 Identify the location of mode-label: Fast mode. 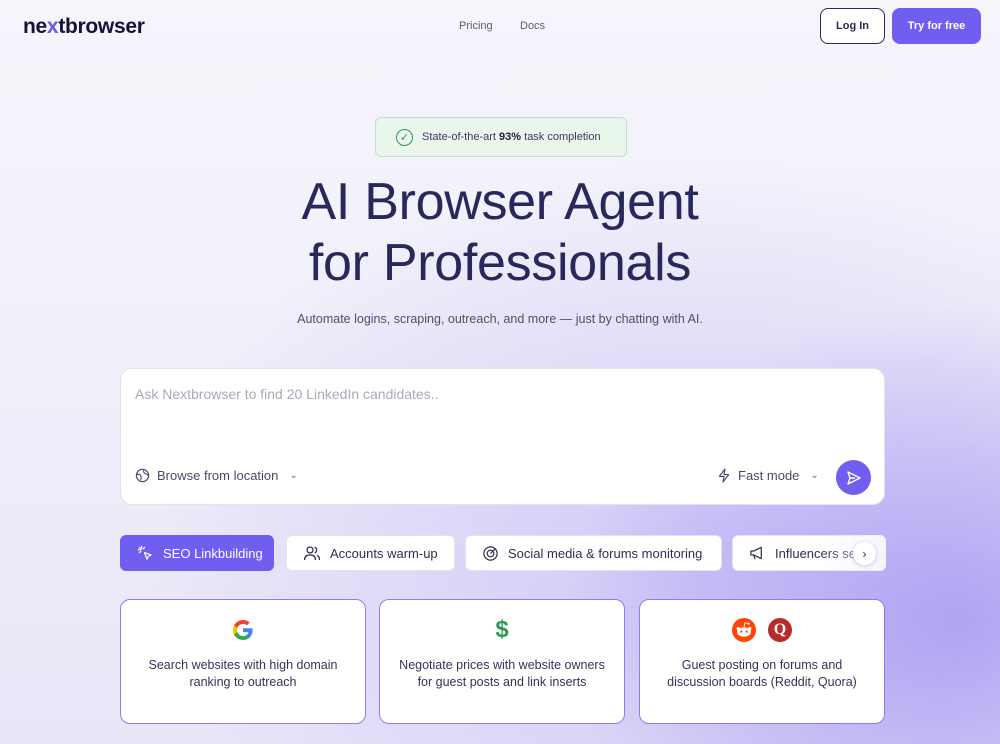
(769, 475).